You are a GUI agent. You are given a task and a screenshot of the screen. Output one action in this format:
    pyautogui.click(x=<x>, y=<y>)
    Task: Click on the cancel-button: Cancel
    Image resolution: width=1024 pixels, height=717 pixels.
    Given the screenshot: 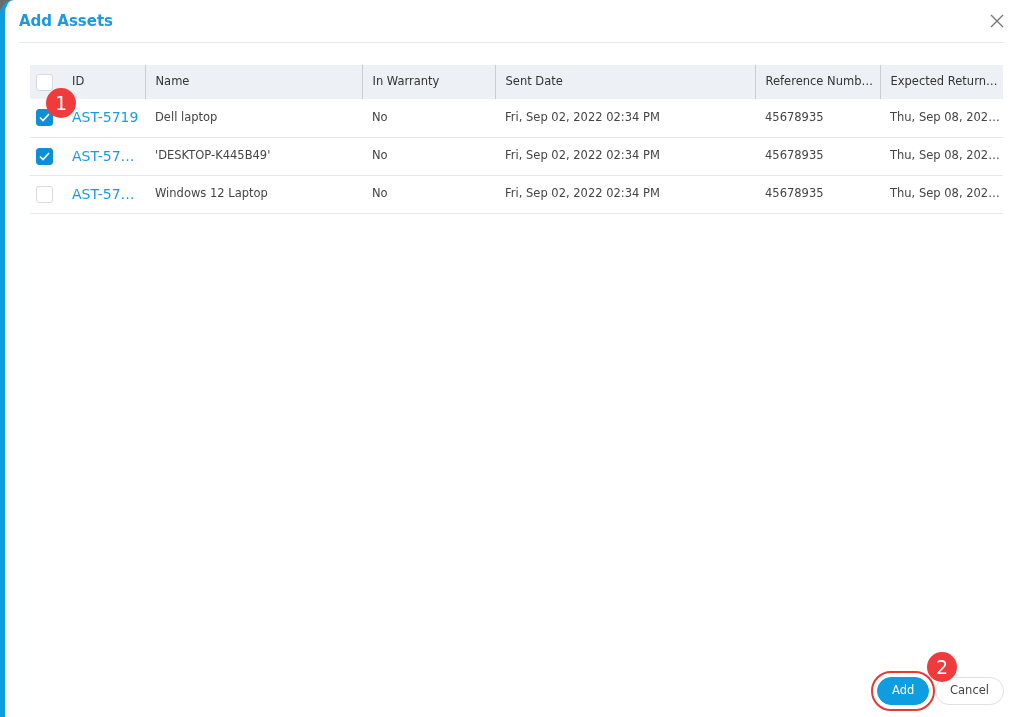 What is the action you would take?
    pyautogui.click(x=969, y=691)
    